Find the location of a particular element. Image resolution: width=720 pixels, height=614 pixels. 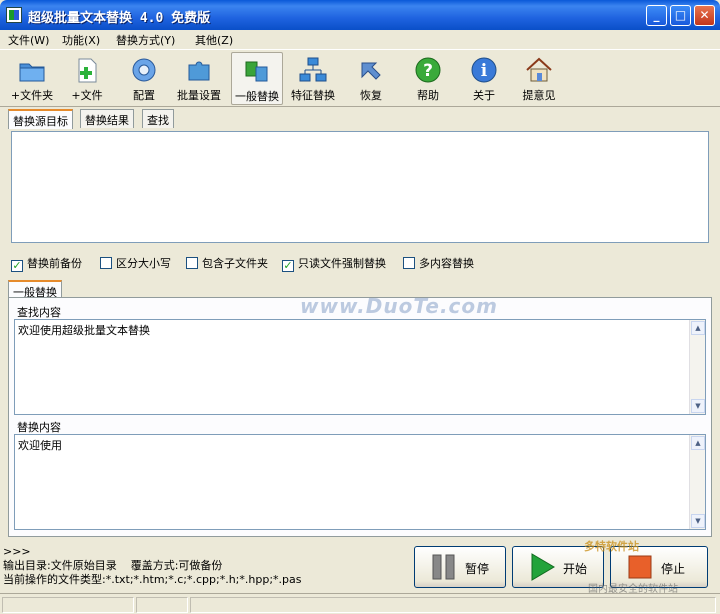

help-button: ? 帮助 is located at coordinates (428, 78).